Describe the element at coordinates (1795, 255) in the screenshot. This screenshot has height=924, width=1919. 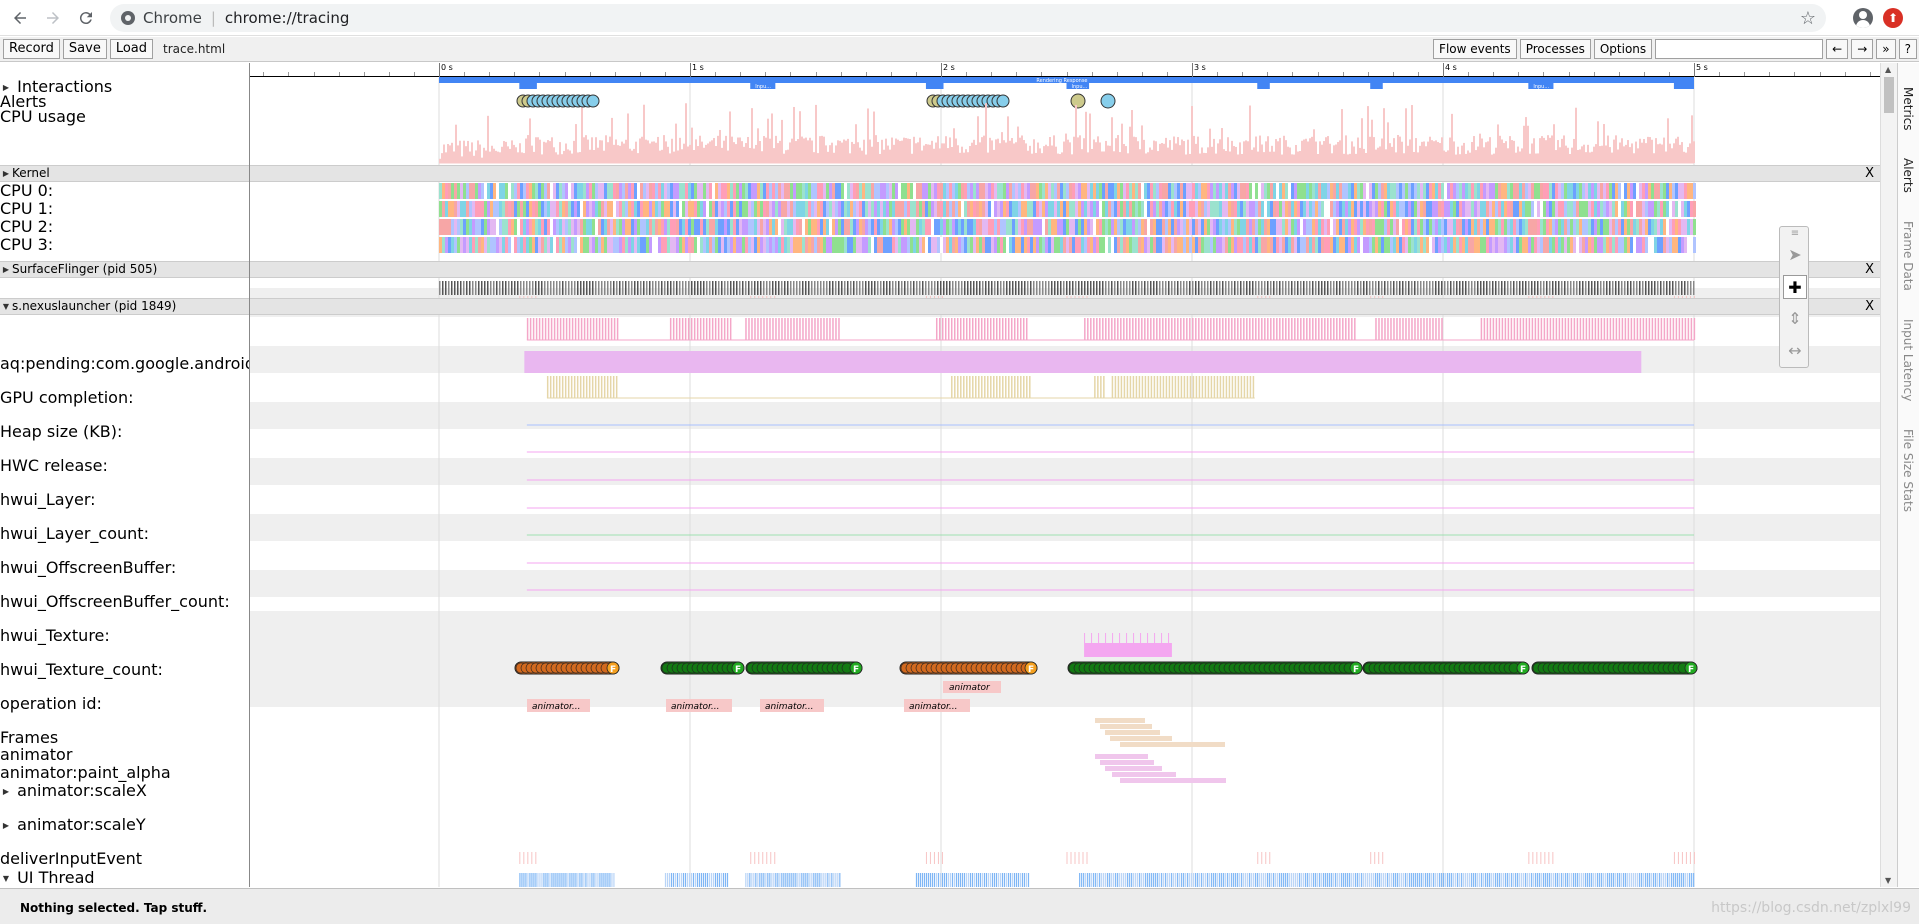
I see `selection-mode-icon: ➤` at that location.